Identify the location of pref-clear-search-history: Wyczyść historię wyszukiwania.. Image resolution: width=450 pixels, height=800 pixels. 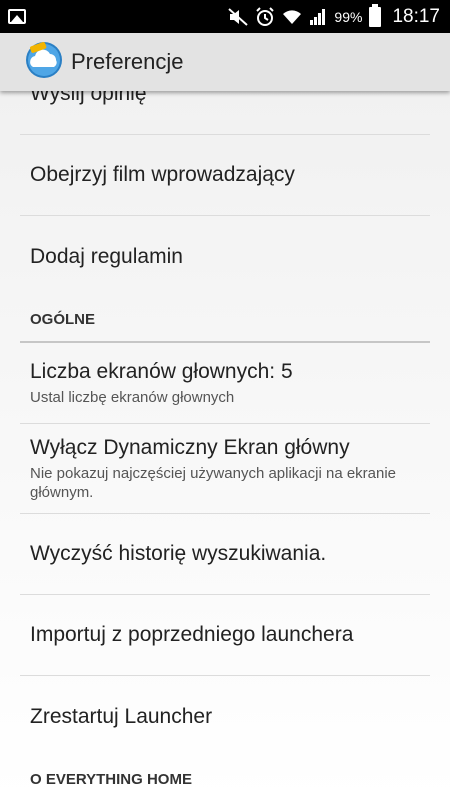
(225, 554).